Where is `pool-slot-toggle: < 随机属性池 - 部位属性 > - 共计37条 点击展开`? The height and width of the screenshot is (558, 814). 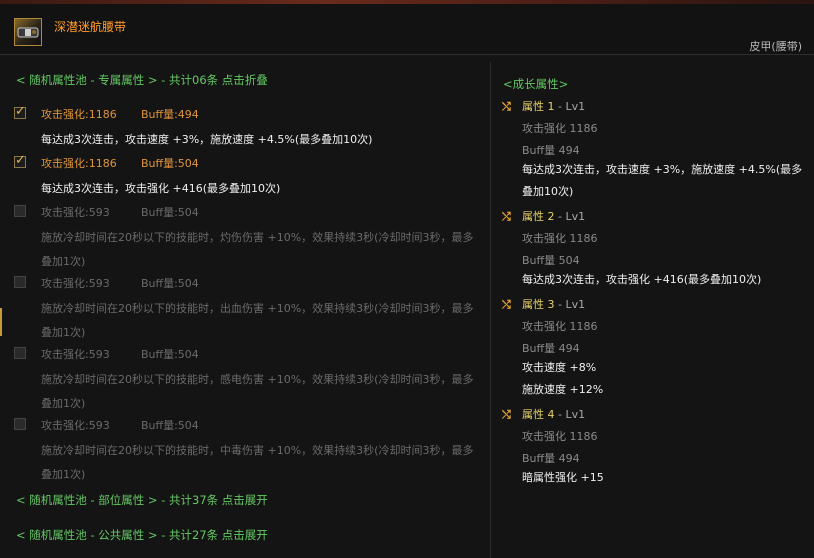 pool-slot-toggle: < 随机属性池 - 部位属性 > - 共计37条 点击展开 is located at coordinates (142, 500).